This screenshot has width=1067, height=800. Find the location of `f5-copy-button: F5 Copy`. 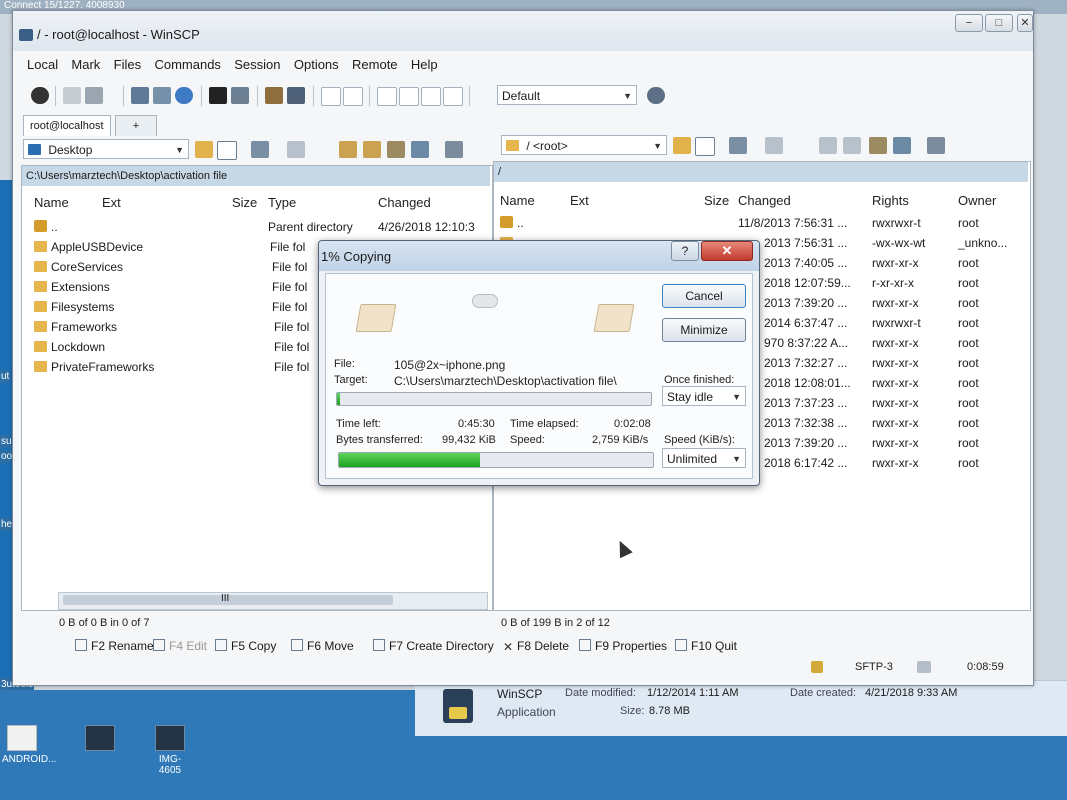

f5-copy-button: F5 Copy is located at coordinates (245, 646).